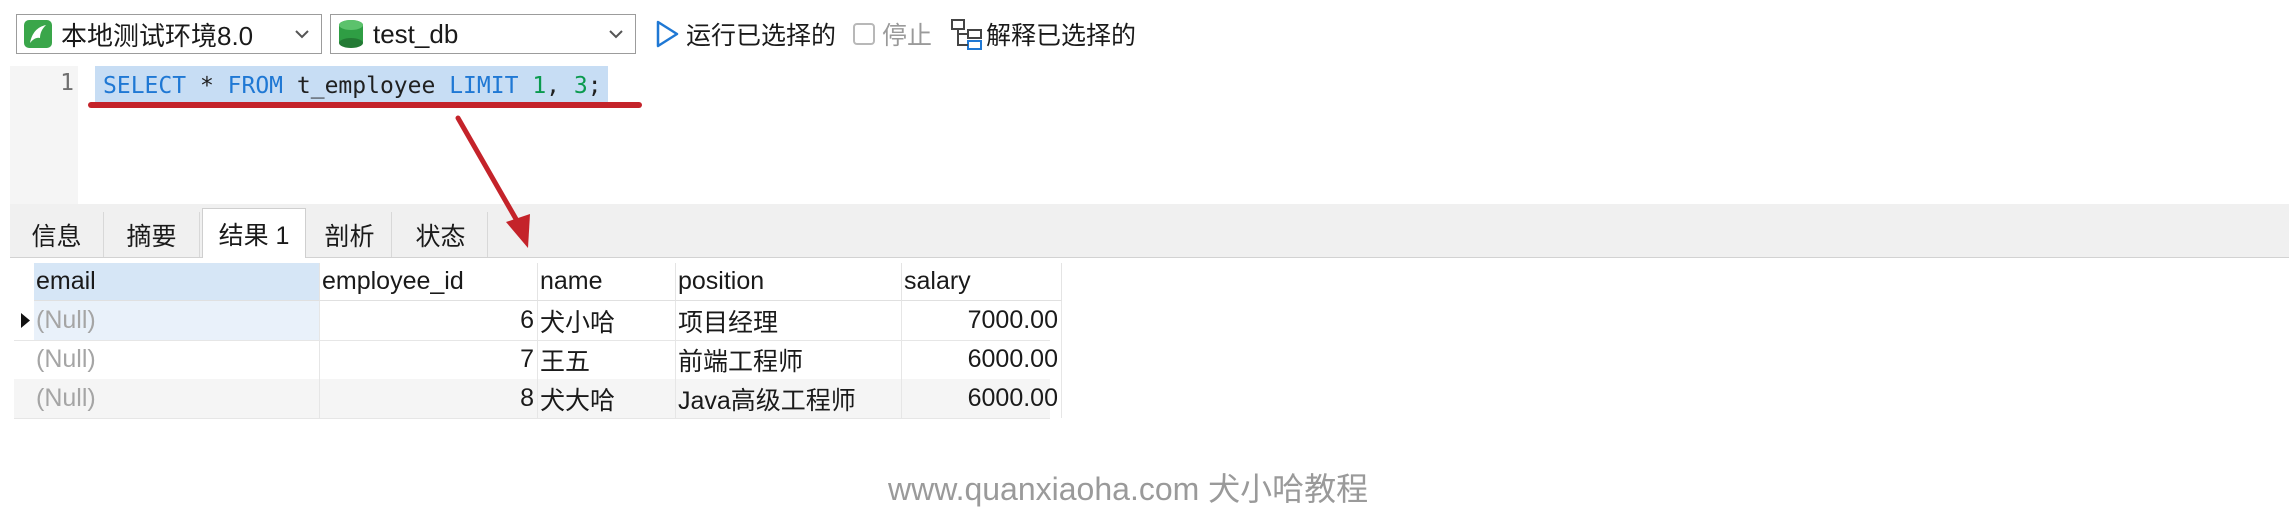  I want to click on database-select: test_db, so click(483, 34).